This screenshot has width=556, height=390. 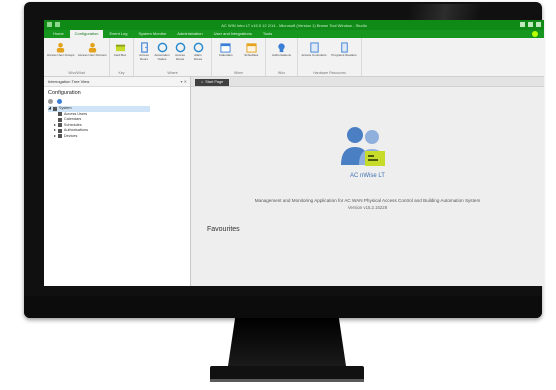 What do you see at coordinates (76, 73) in the screenshot?
I see `group-name: Who/What` at bounding box center [76, 73].